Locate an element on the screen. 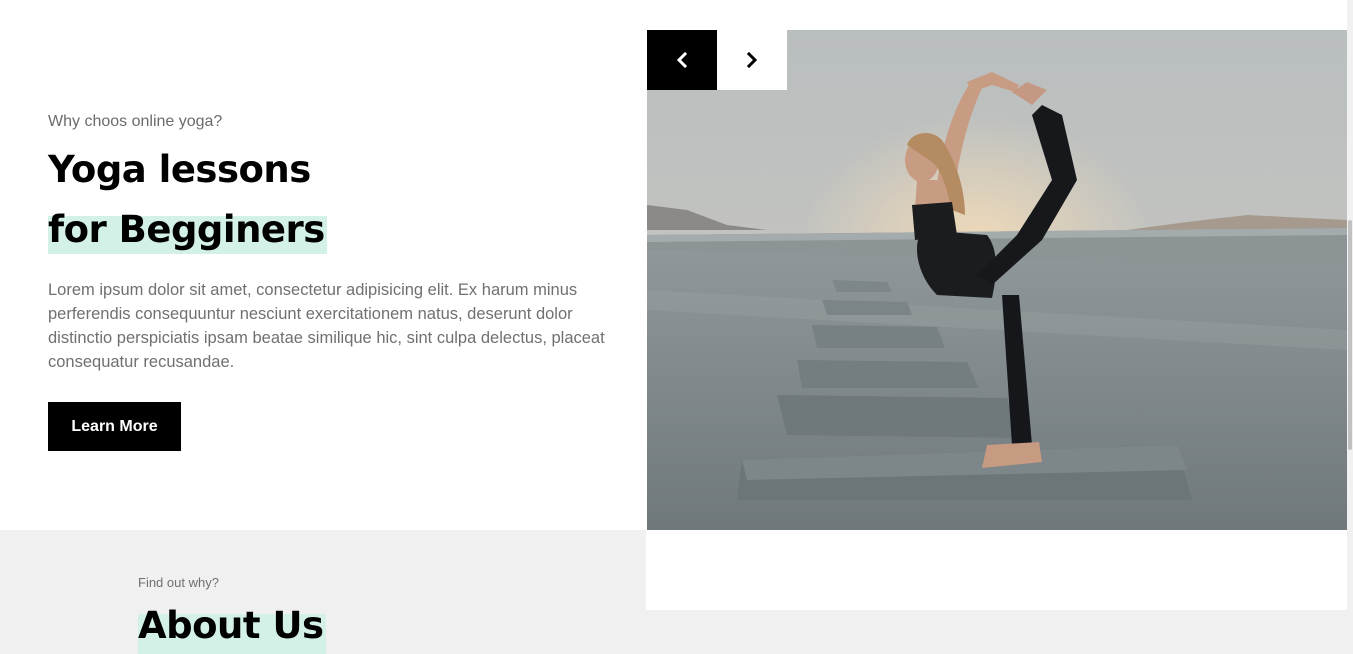 The image size is (1353, 654). slider-next-button is located at coordinates (752, 60).